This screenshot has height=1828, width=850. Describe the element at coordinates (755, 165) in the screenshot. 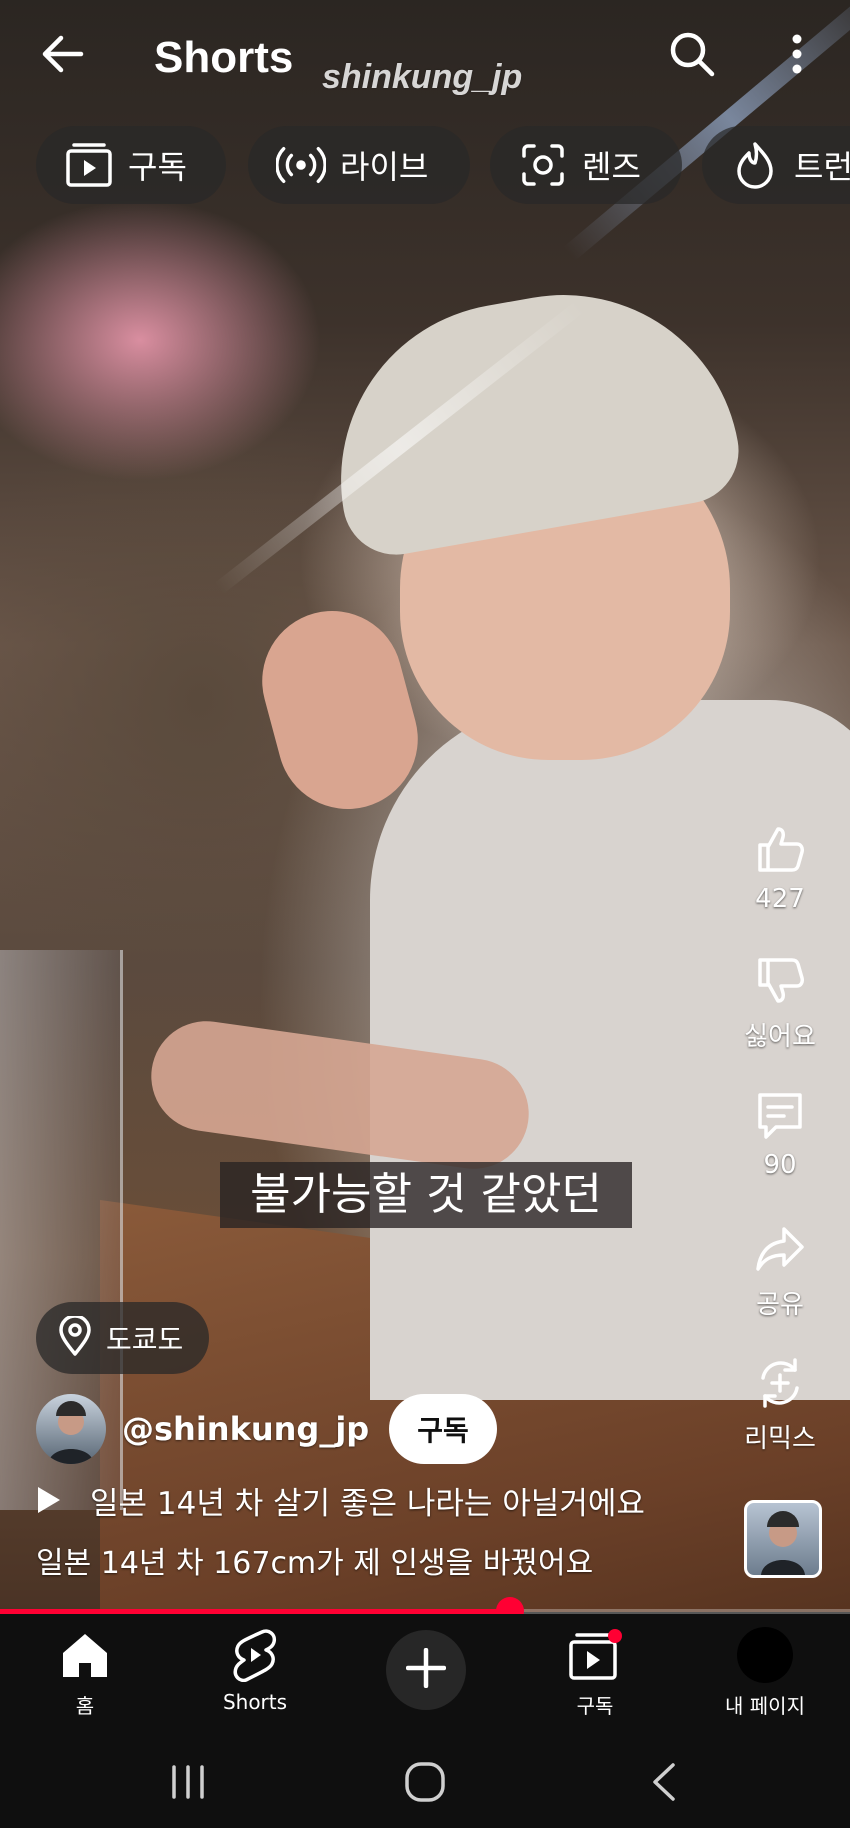

I see `trending-icon` at that location.